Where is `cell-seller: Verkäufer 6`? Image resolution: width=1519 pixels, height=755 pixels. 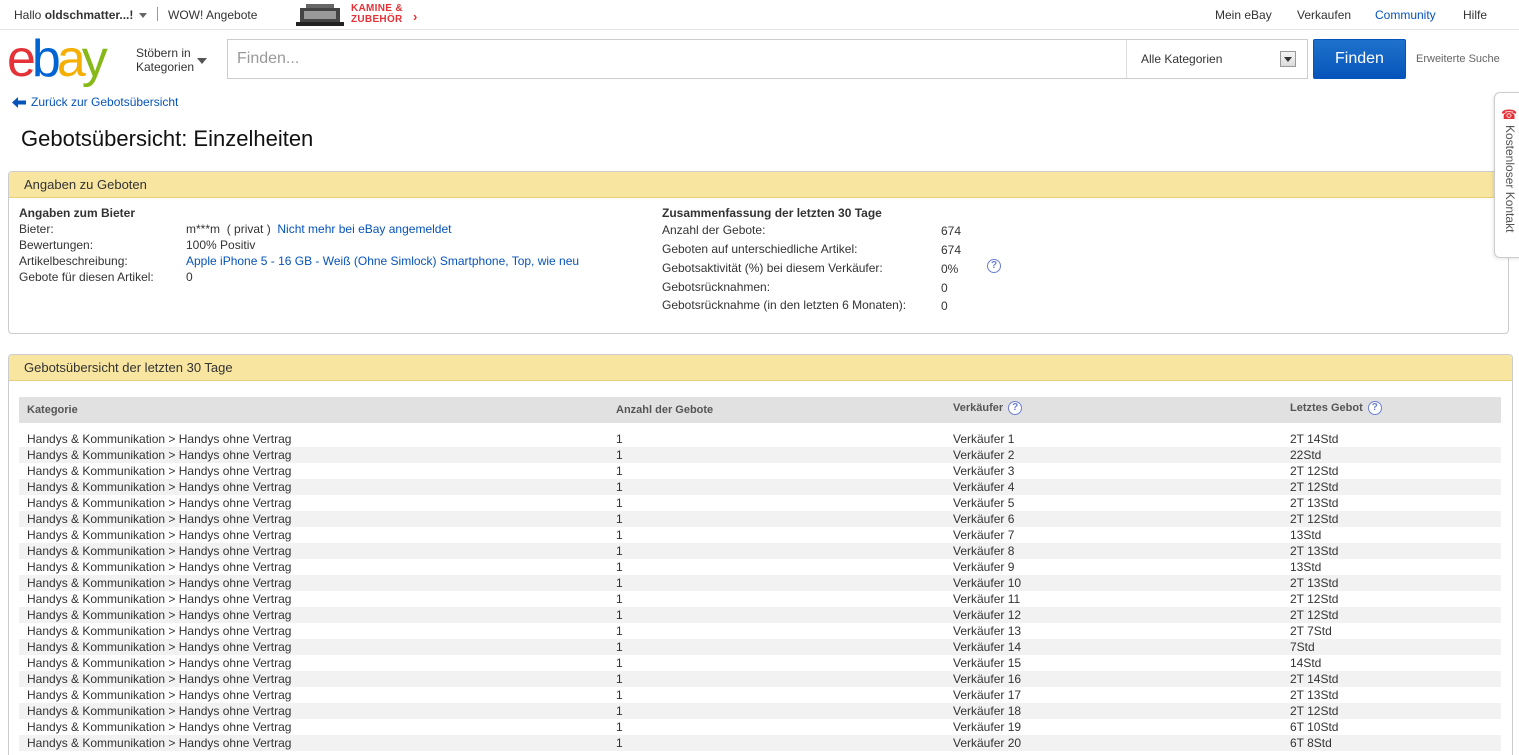 cell-seller: Verkäufer 6 is located at coordinates (984, 519).